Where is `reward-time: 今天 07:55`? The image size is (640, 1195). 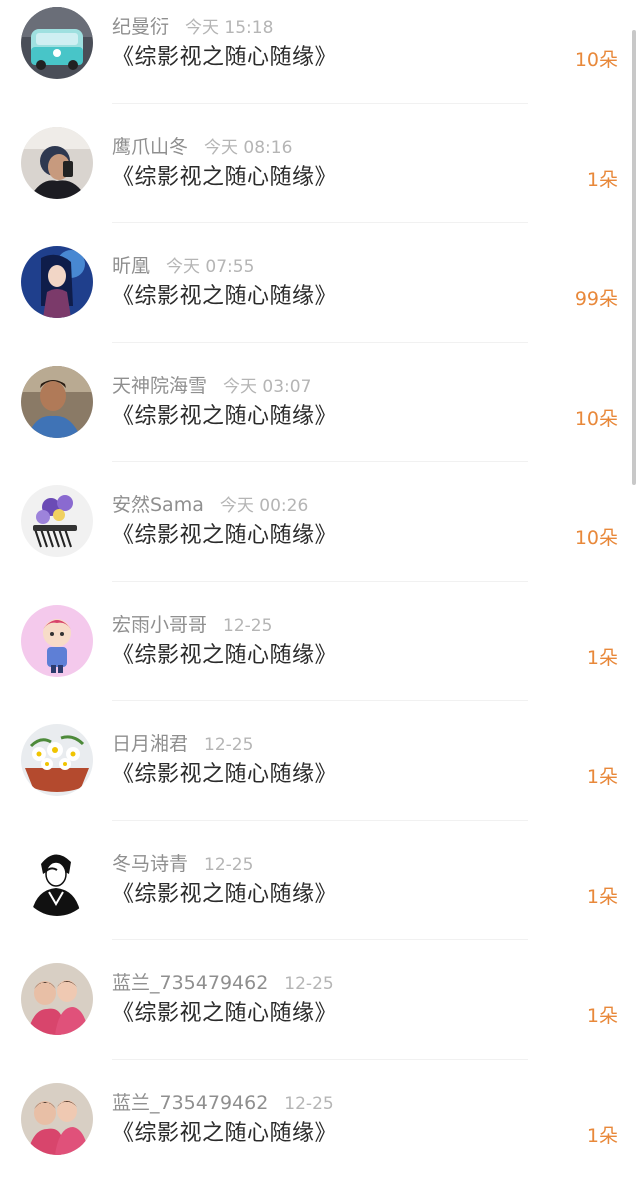
reward-time: 今天 07:55 is located at coordinates (210, 267).